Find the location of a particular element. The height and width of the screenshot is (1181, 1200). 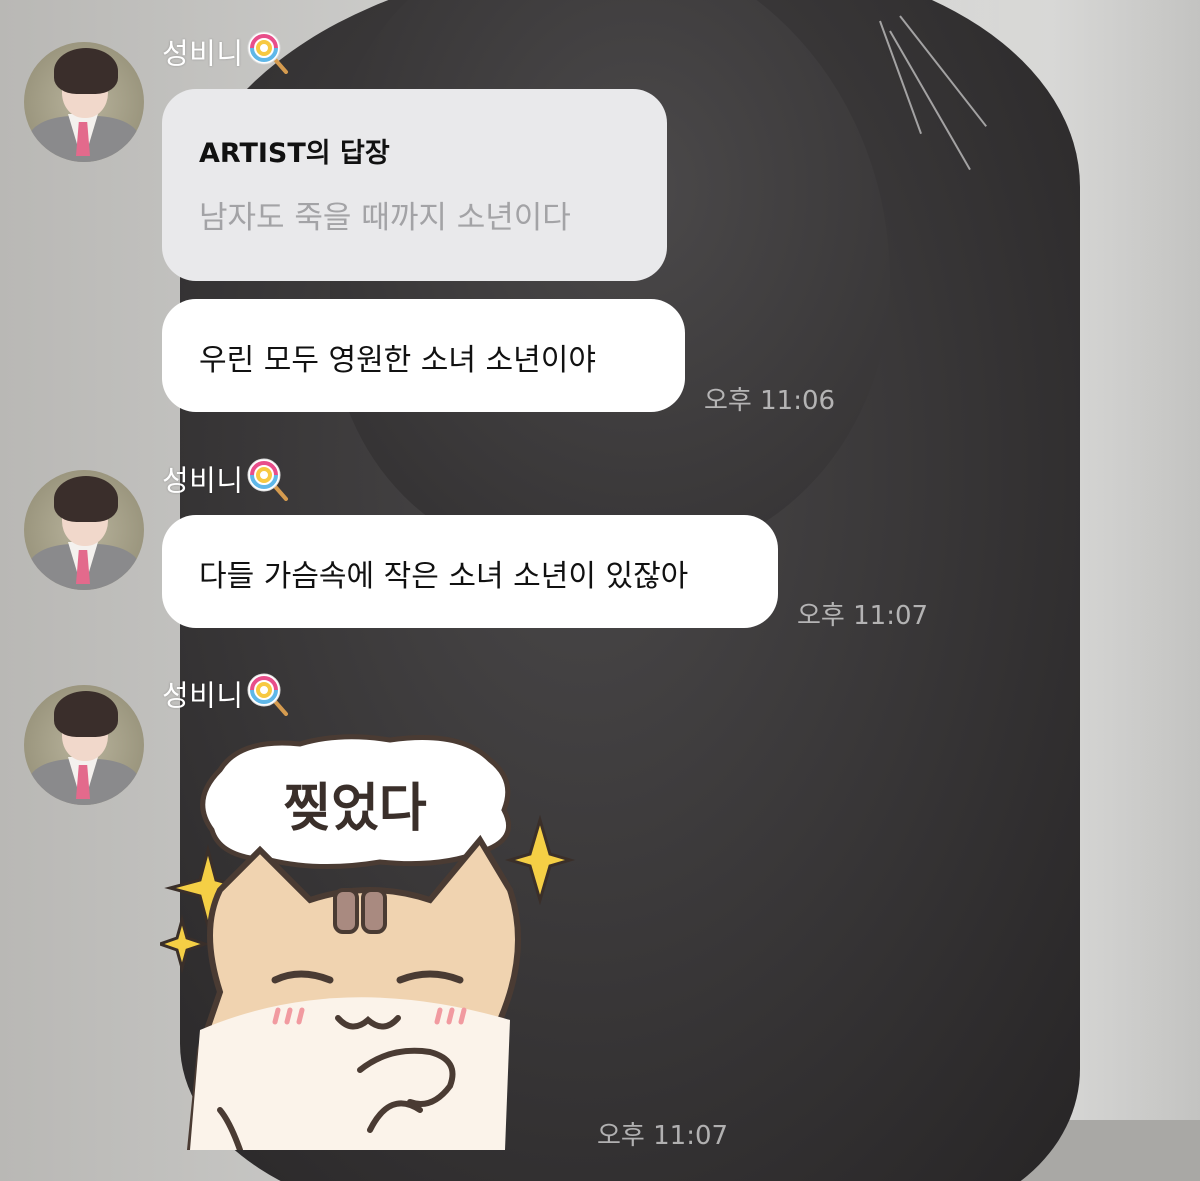

sticker-text: 찢었다 is located at coordinates (355, 809).